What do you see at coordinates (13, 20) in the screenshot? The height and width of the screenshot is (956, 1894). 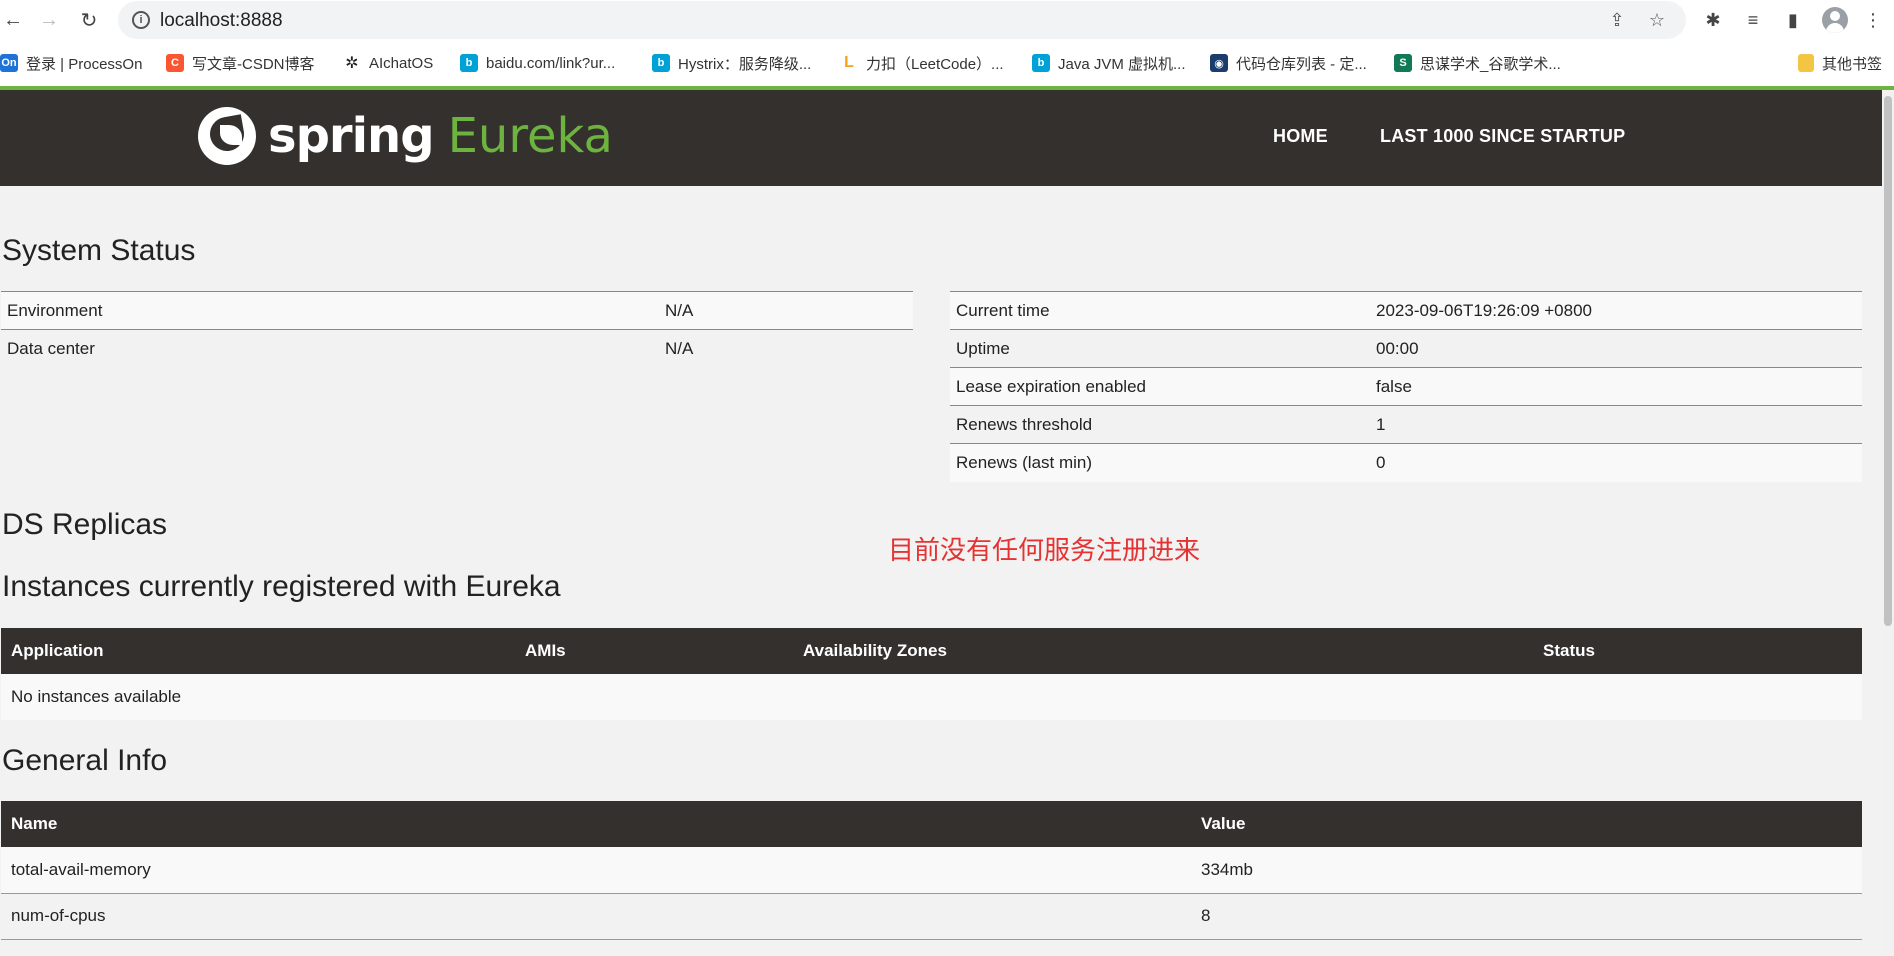 I see `back-icon: ←` at bounding box center [13, 20].